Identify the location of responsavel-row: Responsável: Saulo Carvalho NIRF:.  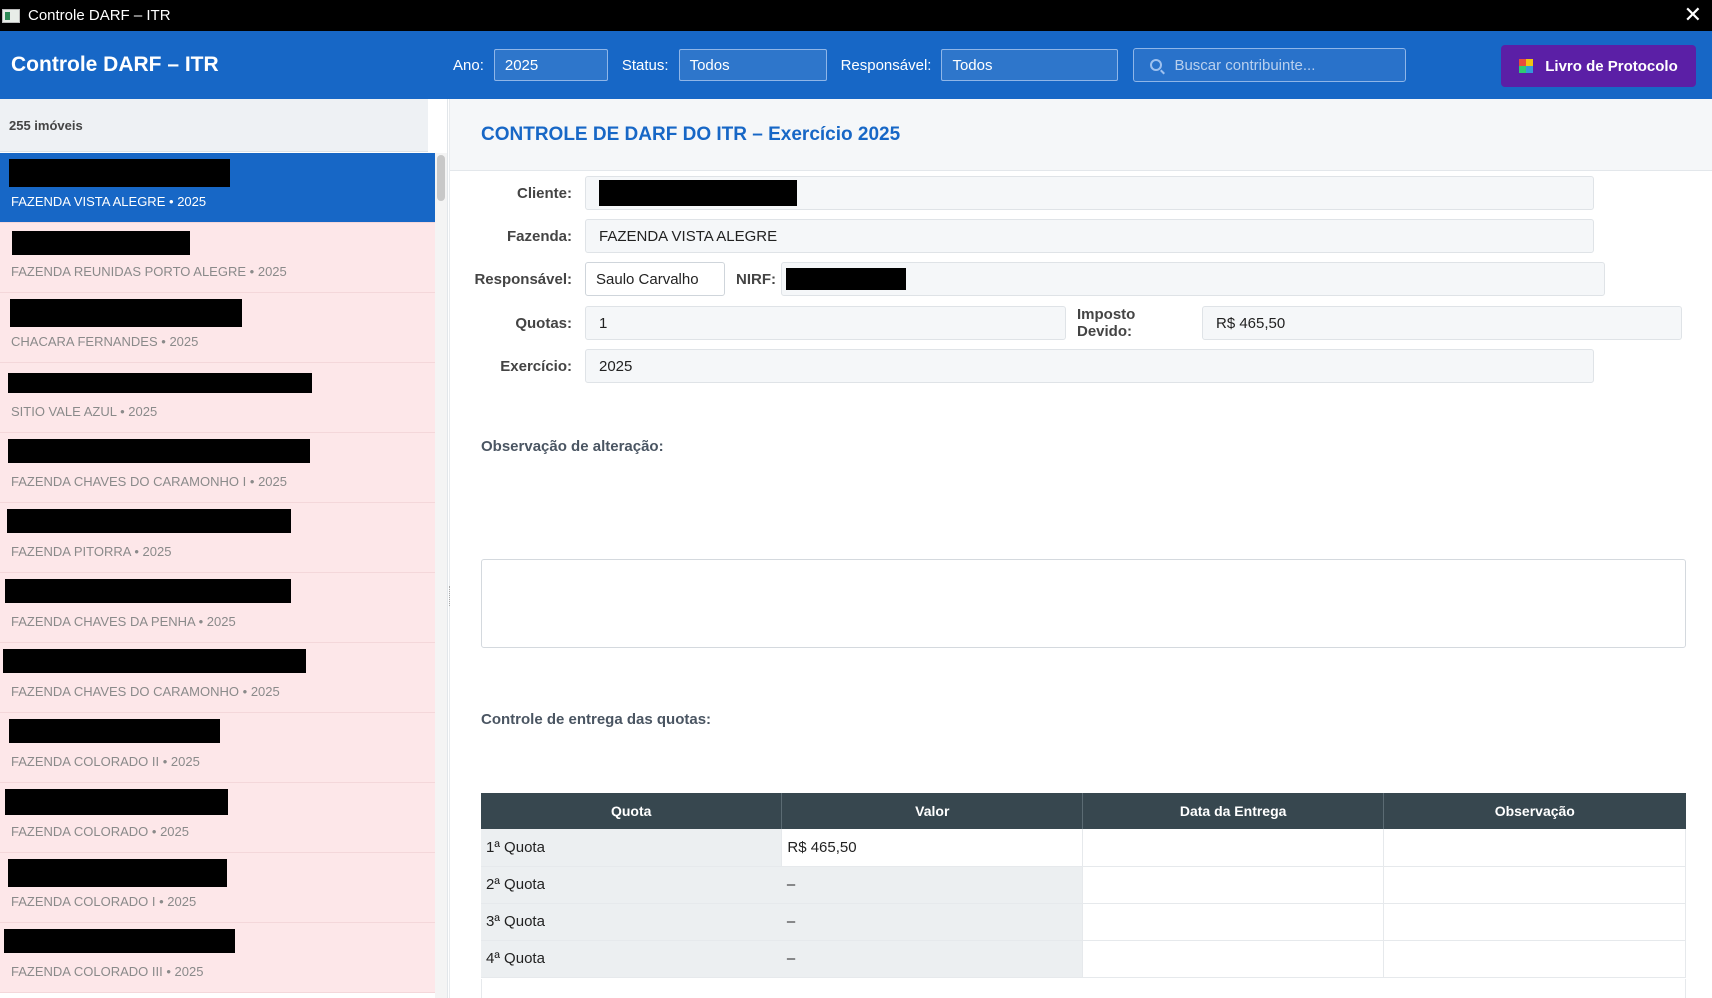
(1027, 279).